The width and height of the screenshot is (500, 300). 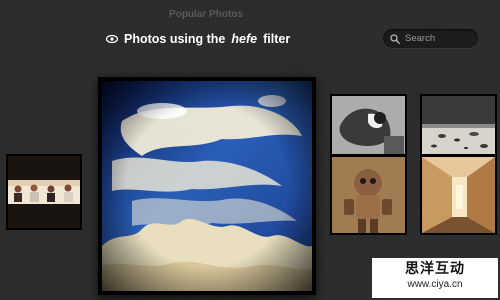 What do you see at coordinates (458, 125) in the screenshot?
I see `beach-rocks-photo` at bounding box center [458, 125].